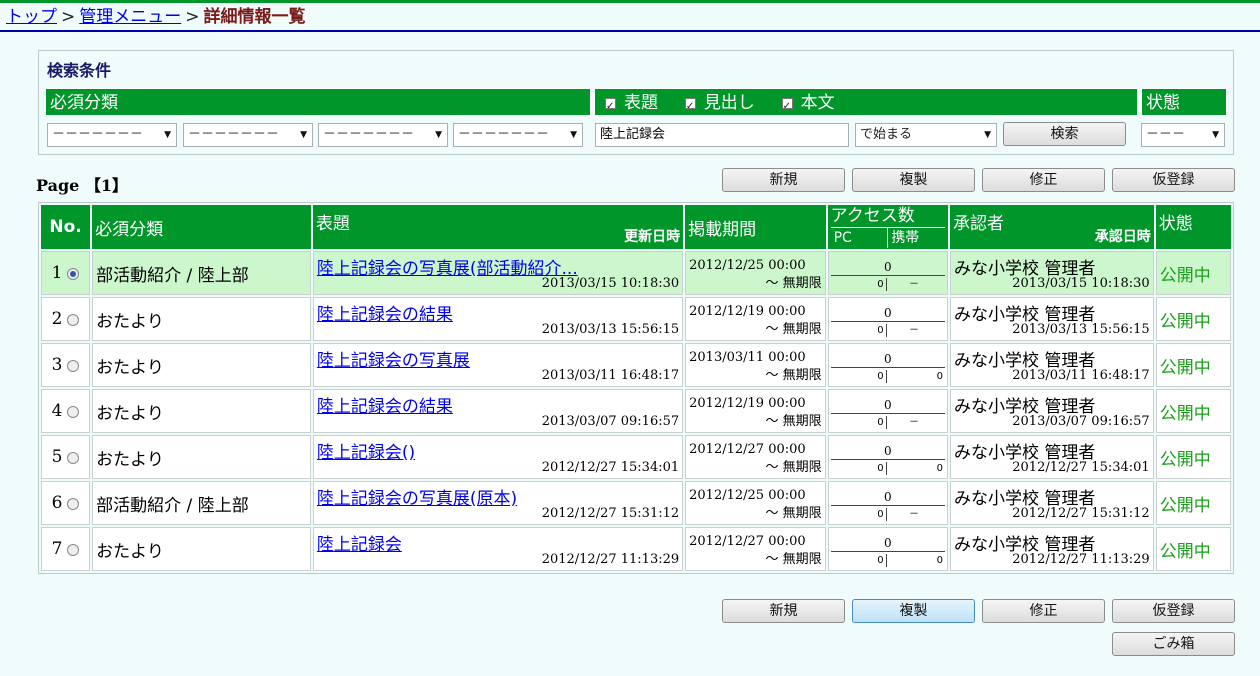  Describe the element at coordinates (783, 611) in the screenshot. I see `new-button-bottom: 新規` at that location.